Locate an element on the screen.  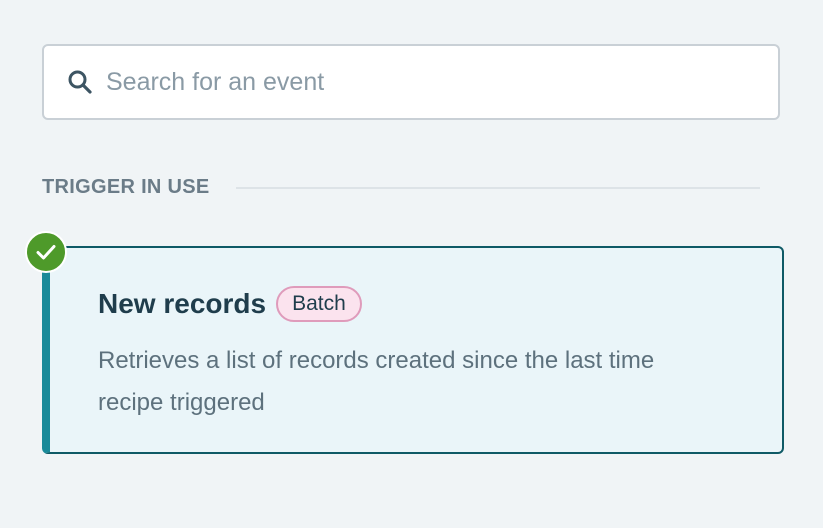
check-circle-icon is located at coordinates (46, 252).